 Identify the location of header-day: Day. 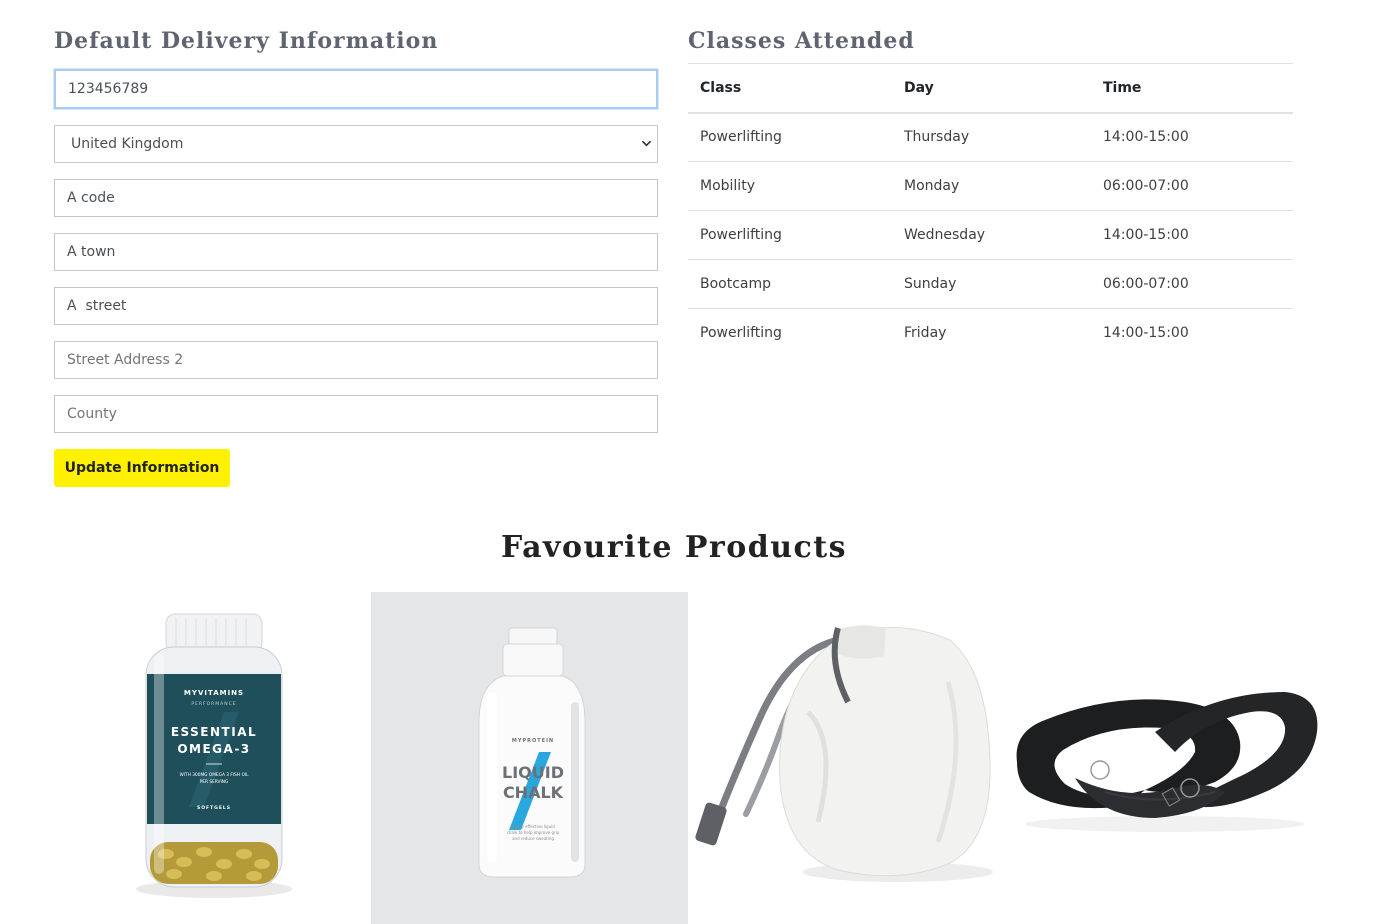
(991, 88).